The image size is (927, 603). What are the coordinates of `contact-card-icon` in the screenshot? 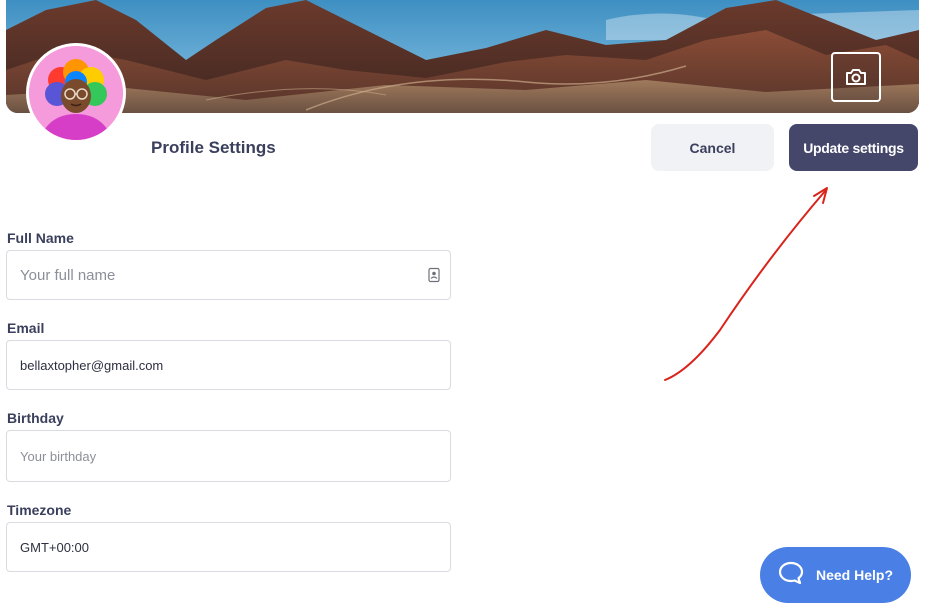 It's located at (434, 275).